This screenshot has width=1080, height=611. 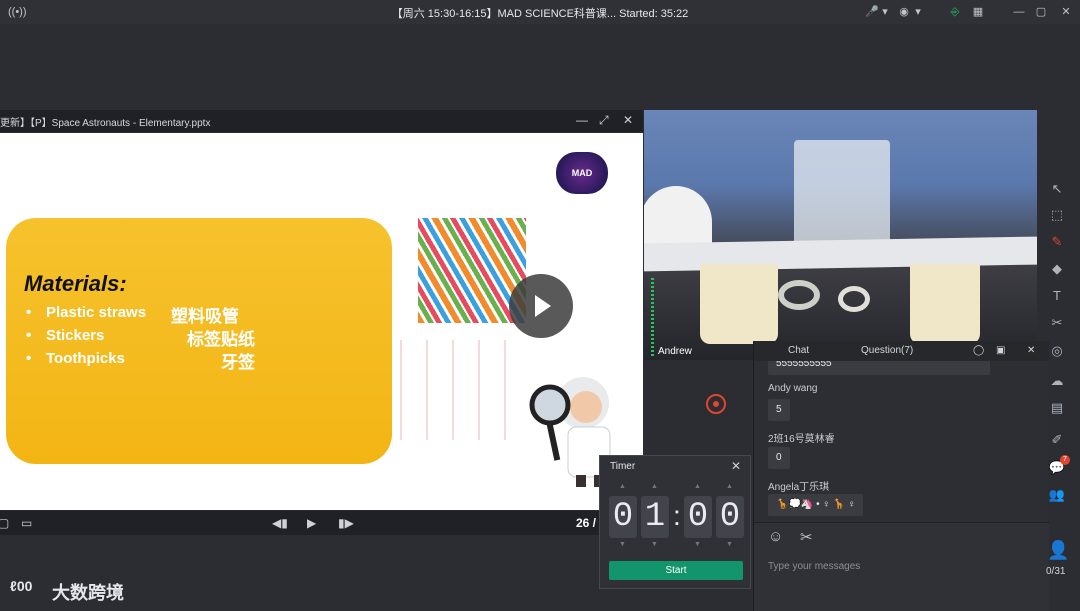 I want to click on message-input-placeholder: Type your messages, so click(x=814, y=566).